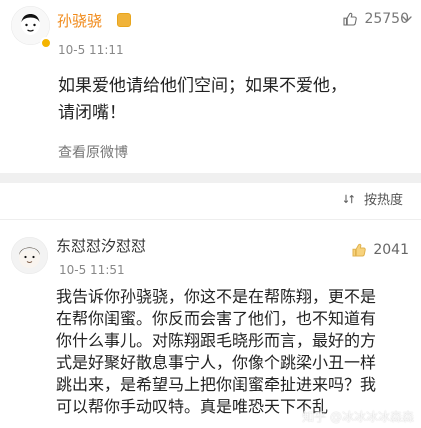 The width and height of the screenshot is (421, 428). Describe the element at coordinates (91, 50) in the screenshot. I see `timestamp: 10-5 11:11` at that location.